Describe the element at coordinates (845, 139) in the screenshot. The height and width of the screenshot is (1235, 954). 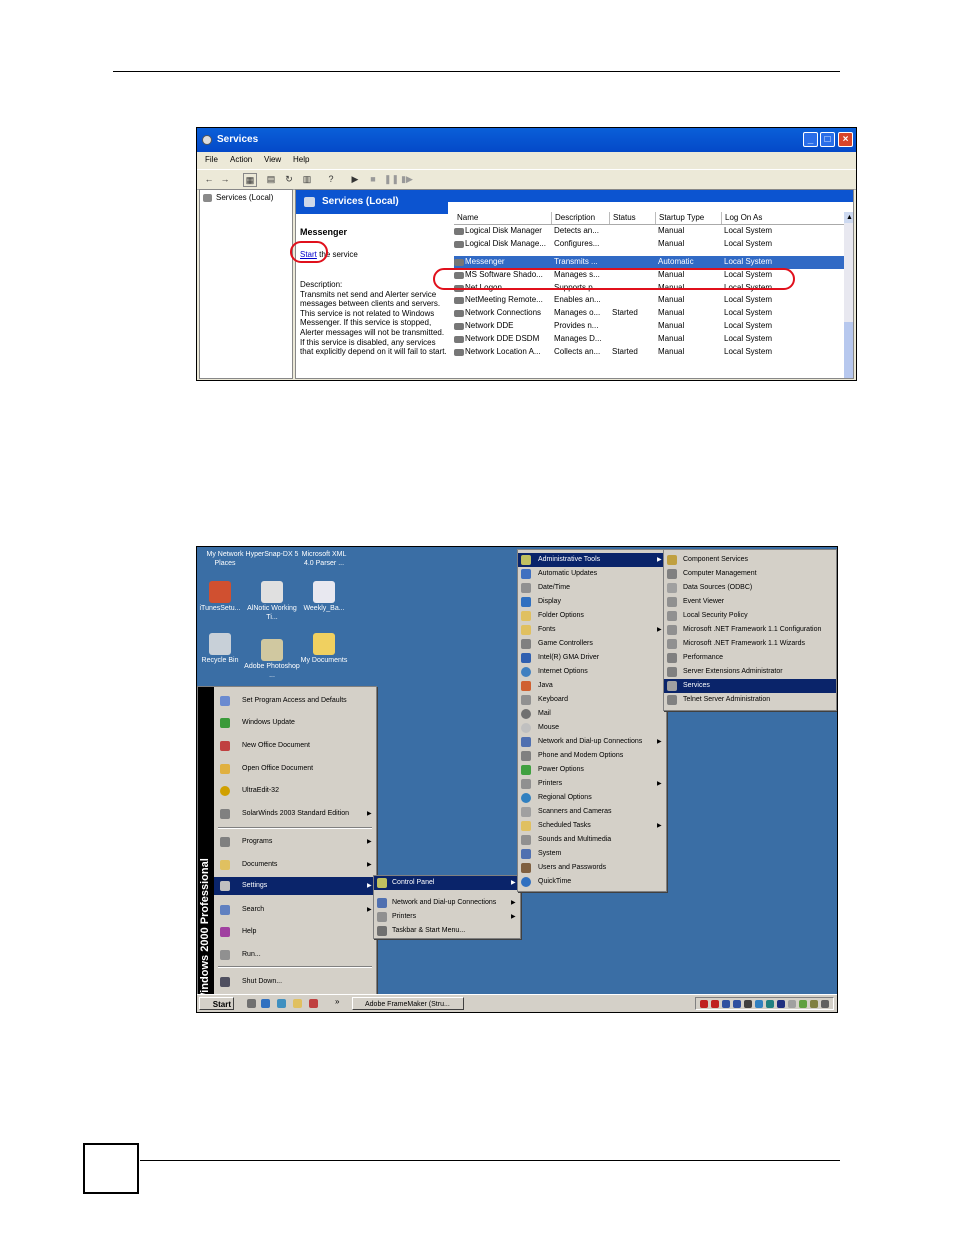
I see `close-button: ×` at that location.